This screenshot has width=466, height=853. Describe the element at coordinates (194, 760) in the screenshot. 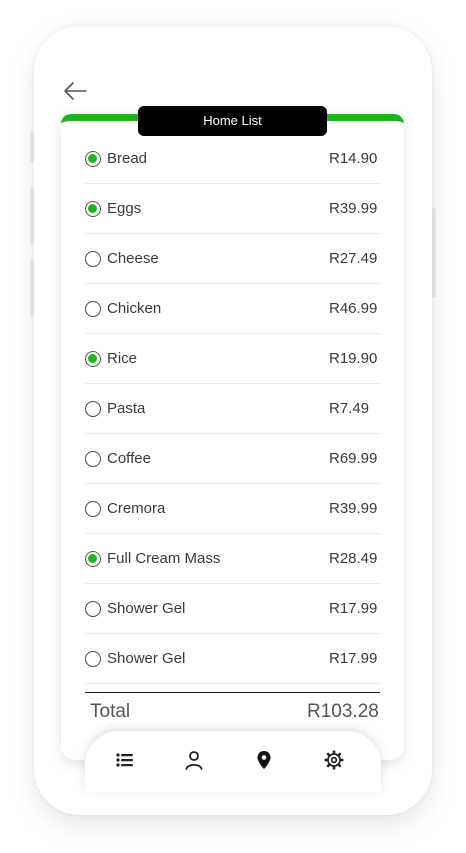

I see `user-icon` at that location.